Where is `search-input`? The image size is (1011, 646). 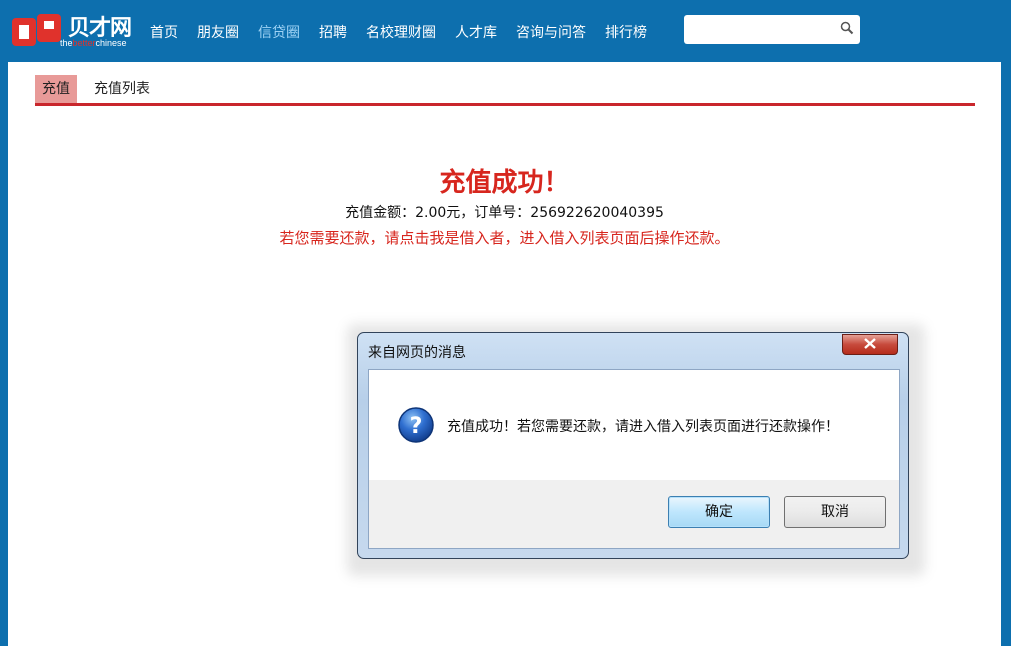 search-input is located at coordinates (765, 29).